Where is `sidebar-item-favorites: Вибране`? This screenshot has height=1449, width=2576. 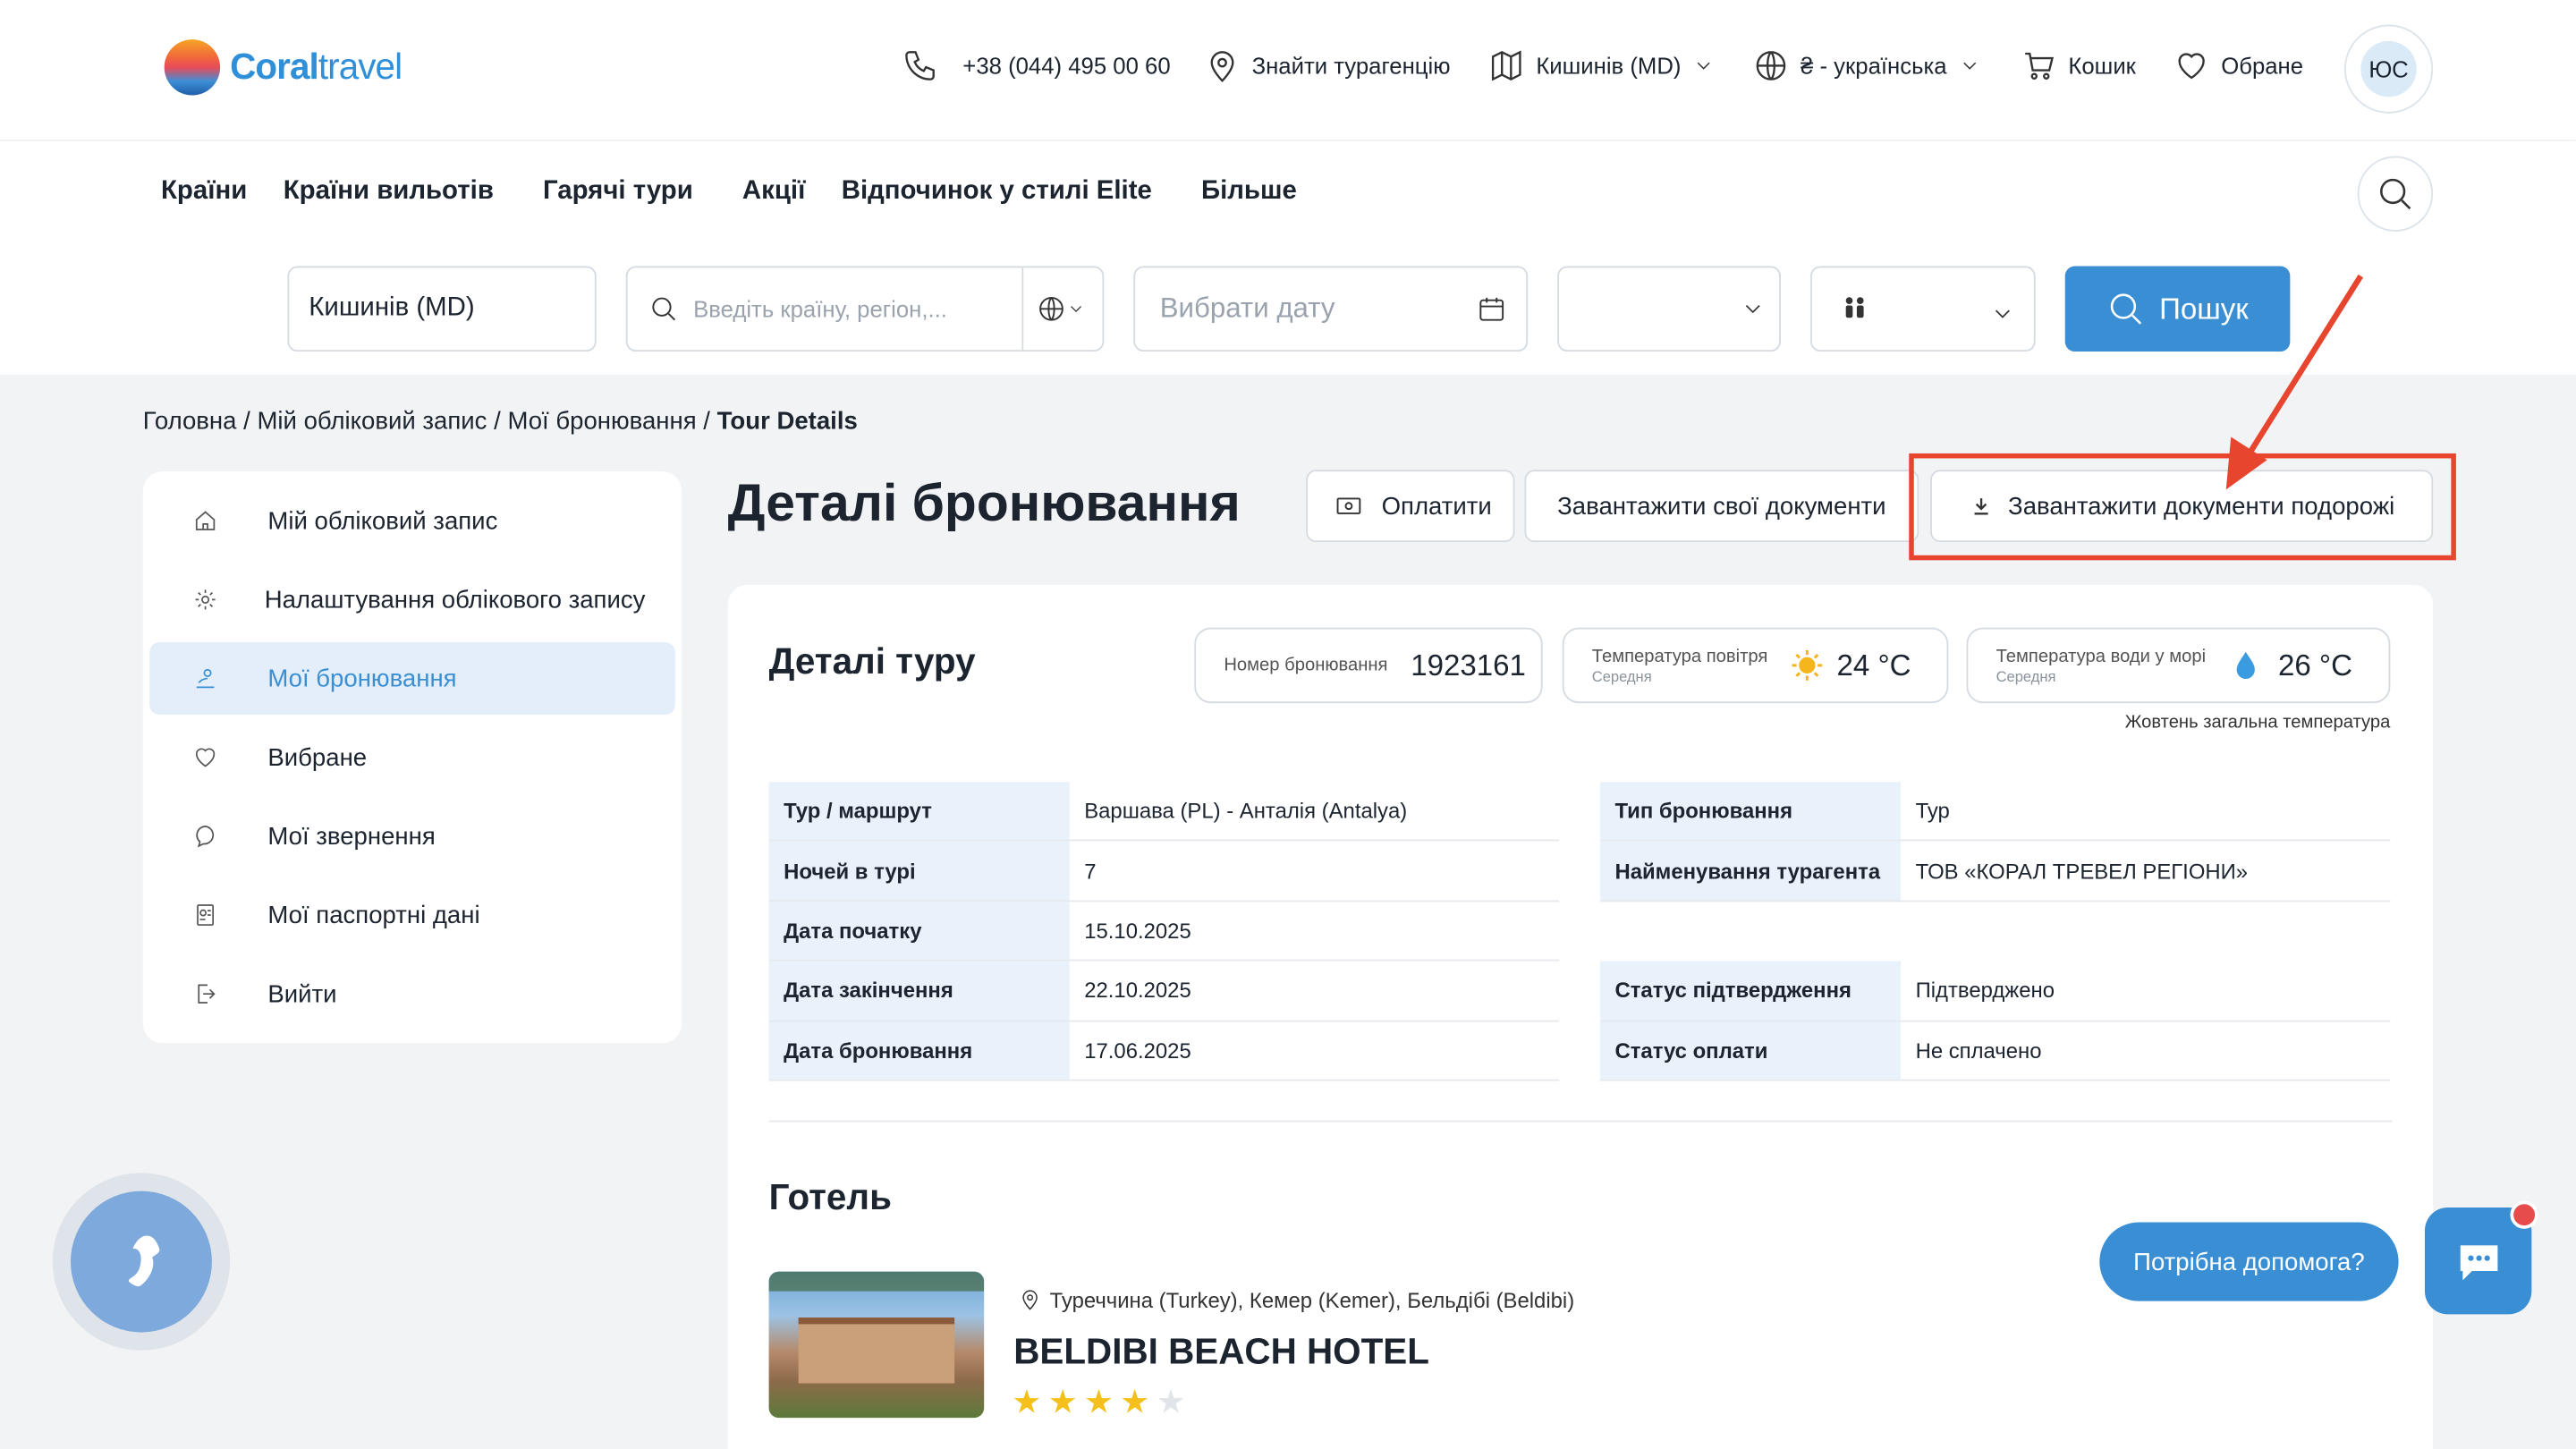 sidebar-item-favorites: Вибране is located at coordinates (412, 757).